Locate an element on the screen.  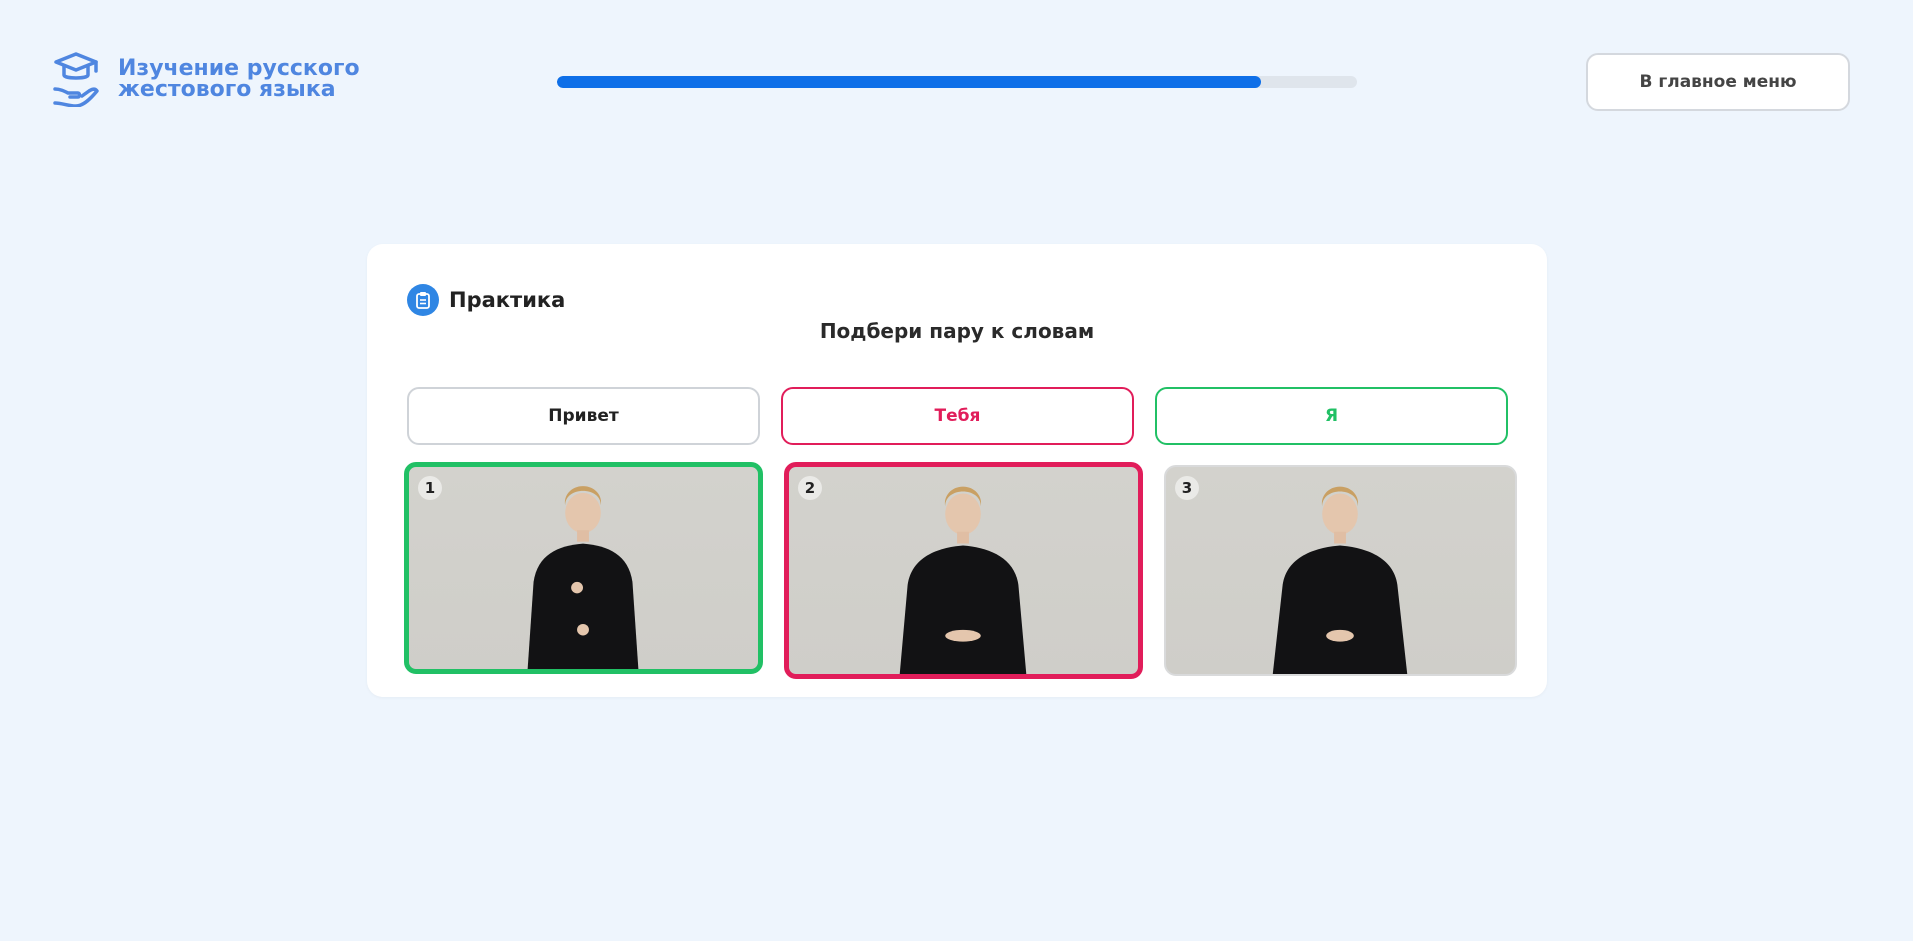
clipboard-icon is located at coordinates (423, 300).